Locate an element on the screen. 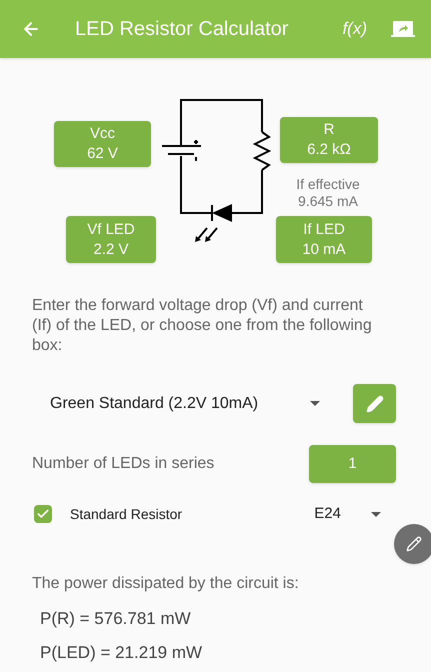 The image size is (431, 672). power-result: P(R) = 576.781 mW is located at coordinates (115, 619).